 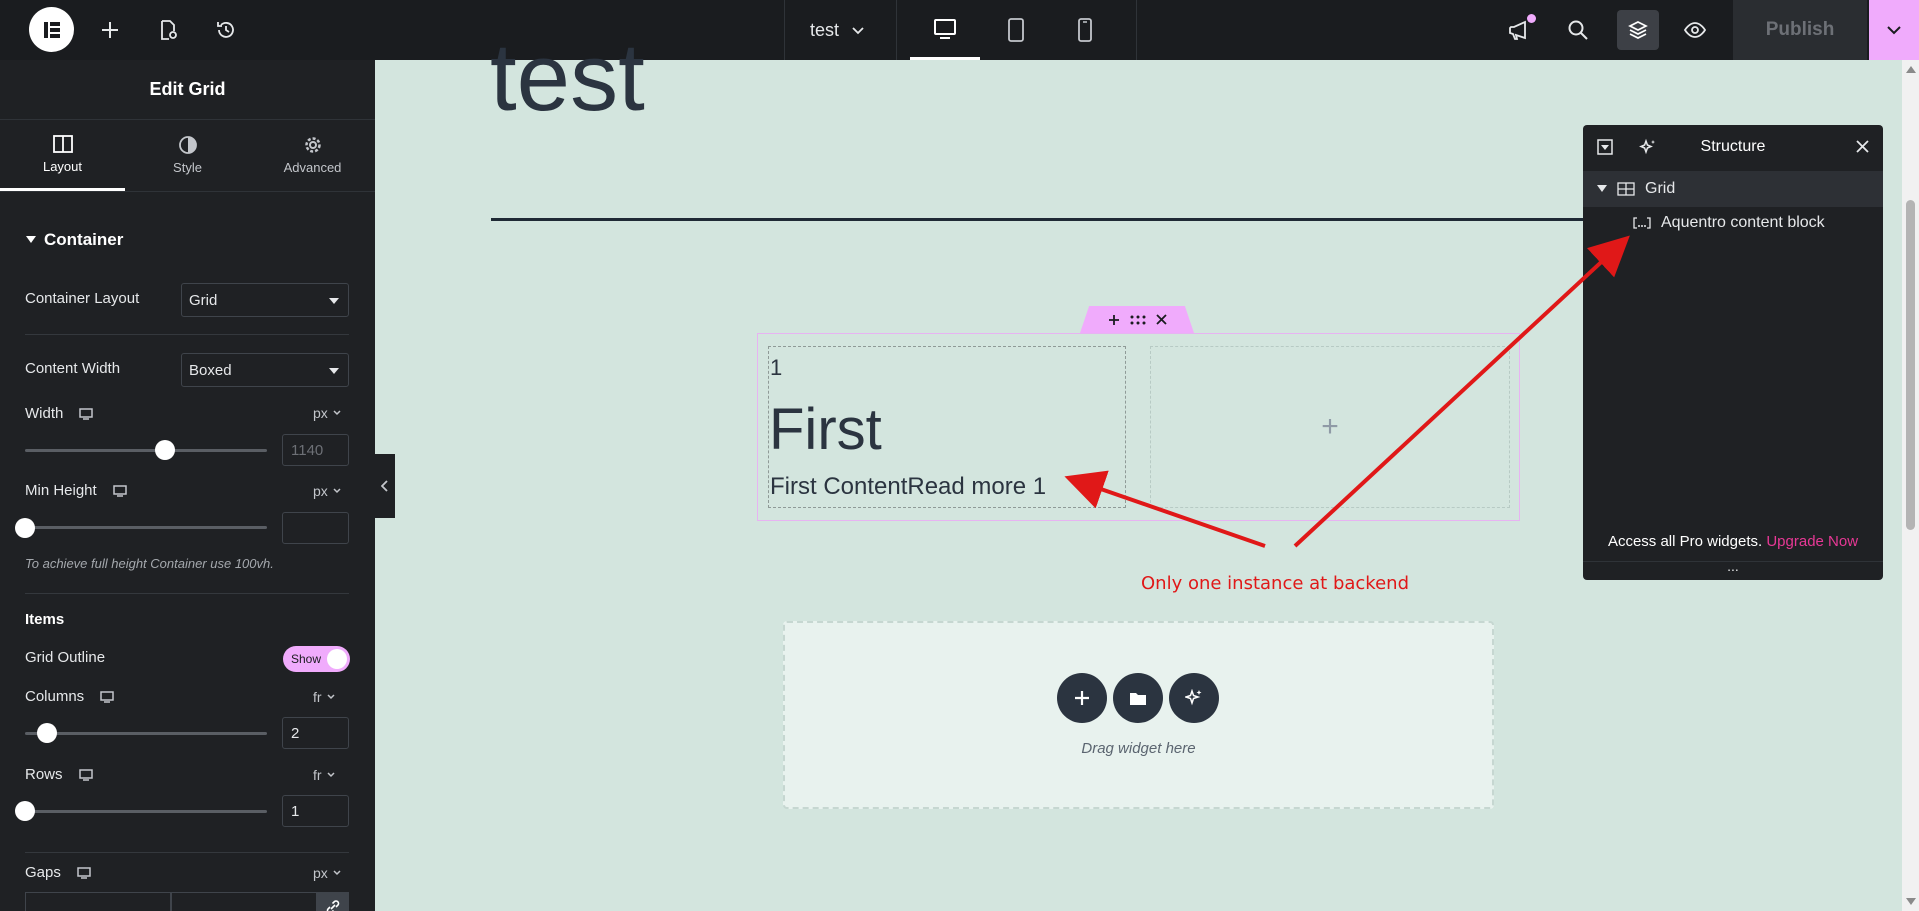 What do you see at coordinates (1695, 30) in the screenshot?
I see `preview-eye-icon` at bounding box center [1695, 30].